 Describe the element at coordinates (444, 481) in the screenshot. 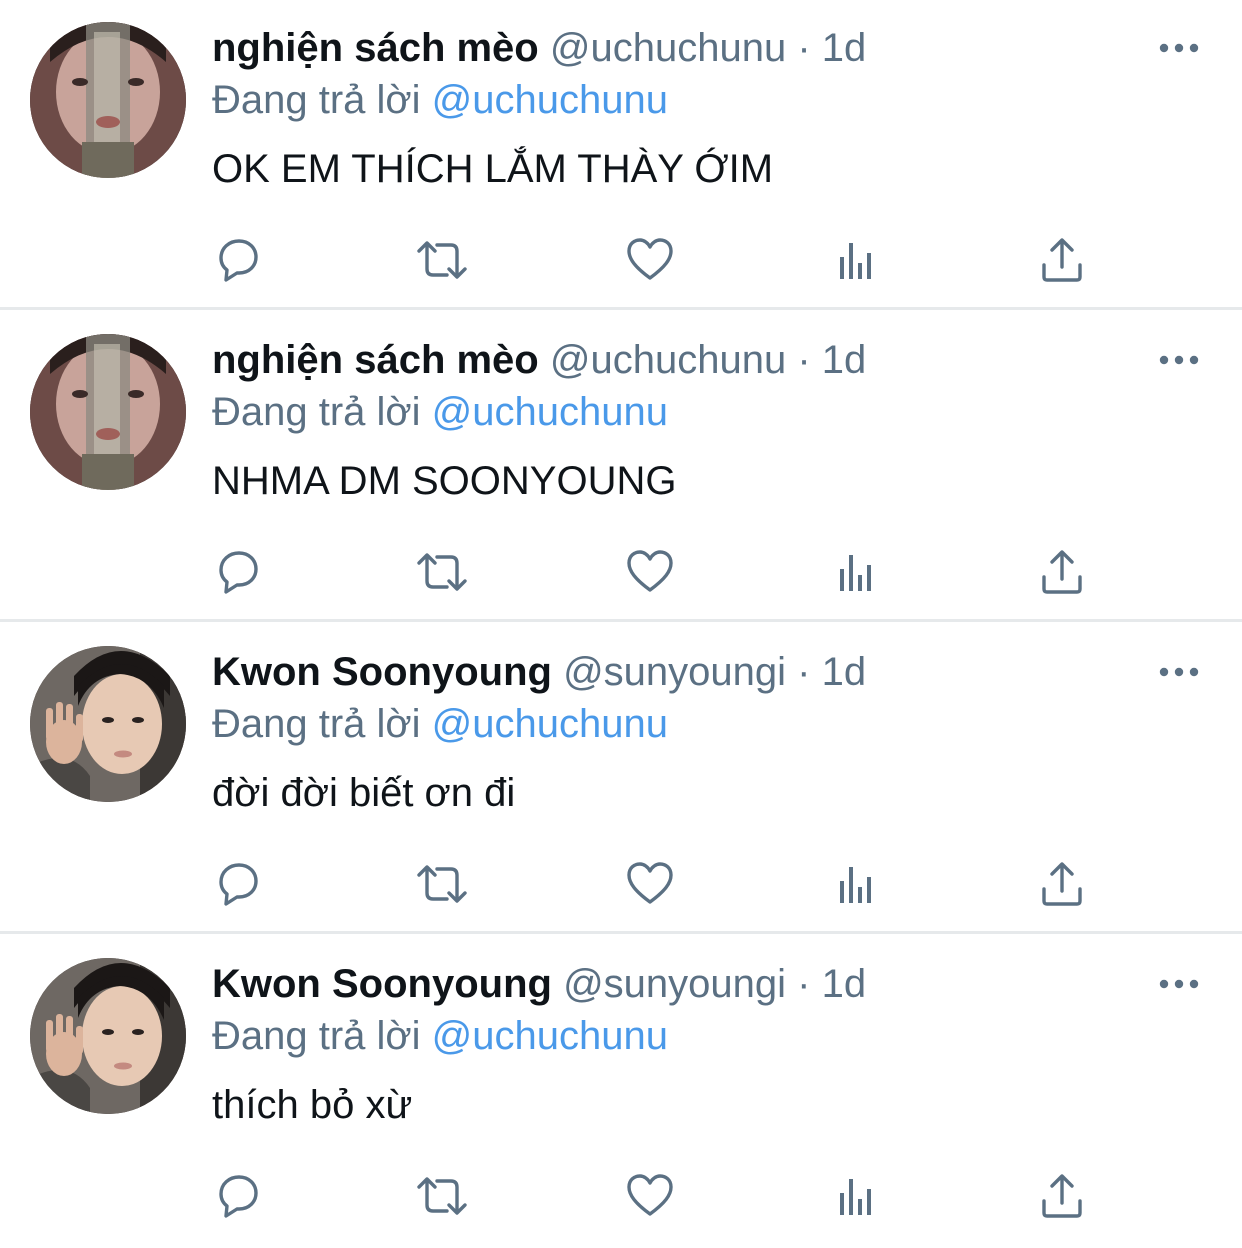

I see `tweet-text: NHMA DM SOONYOUNG` at that location.